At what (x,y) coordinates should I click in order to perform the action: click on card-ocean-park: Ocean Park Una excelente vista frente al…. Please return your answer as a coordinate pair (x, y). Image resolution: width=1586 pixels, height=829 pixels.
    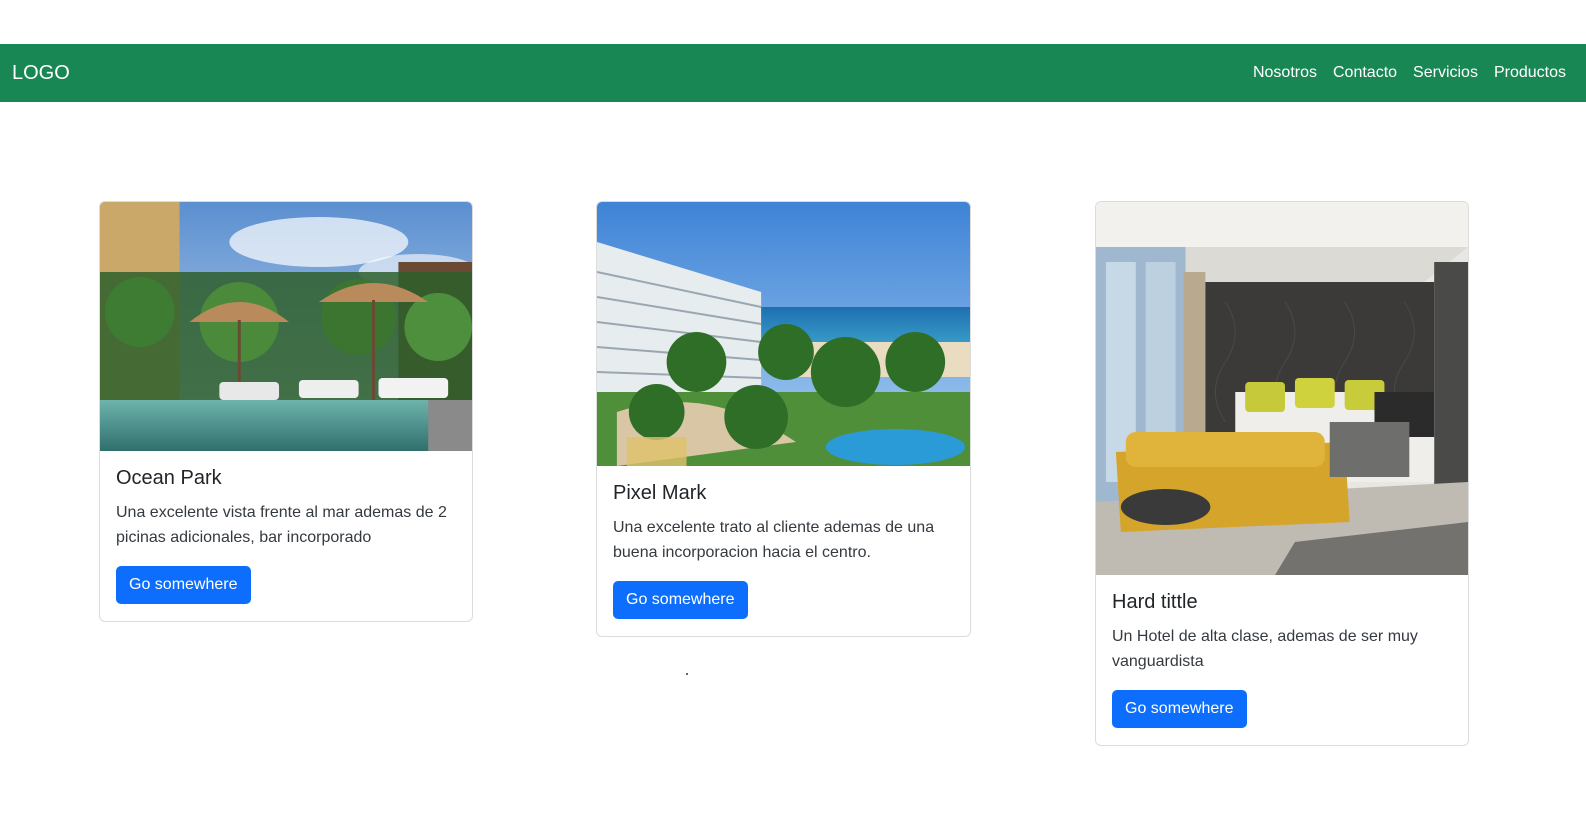
    Looking at the image, I should click on (286, 411).